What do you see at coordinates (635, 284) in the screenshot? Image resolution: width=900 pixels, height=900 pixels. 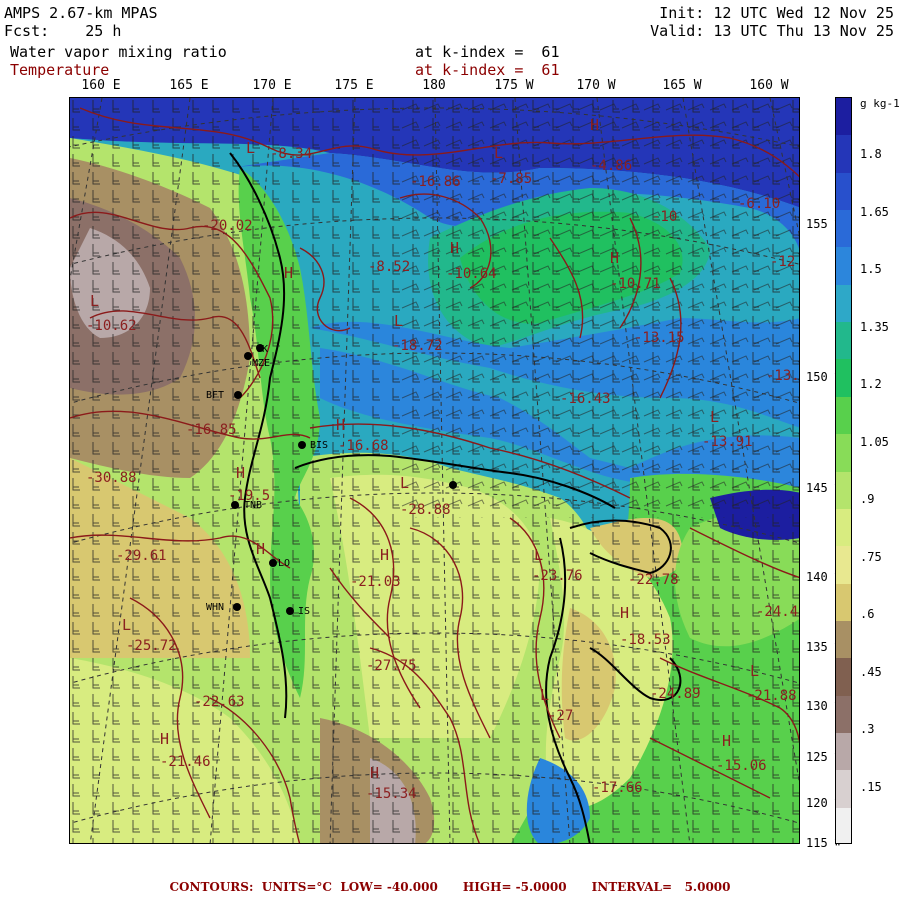 I see `contour-label: -10.71` at bounding box center [635, 284].